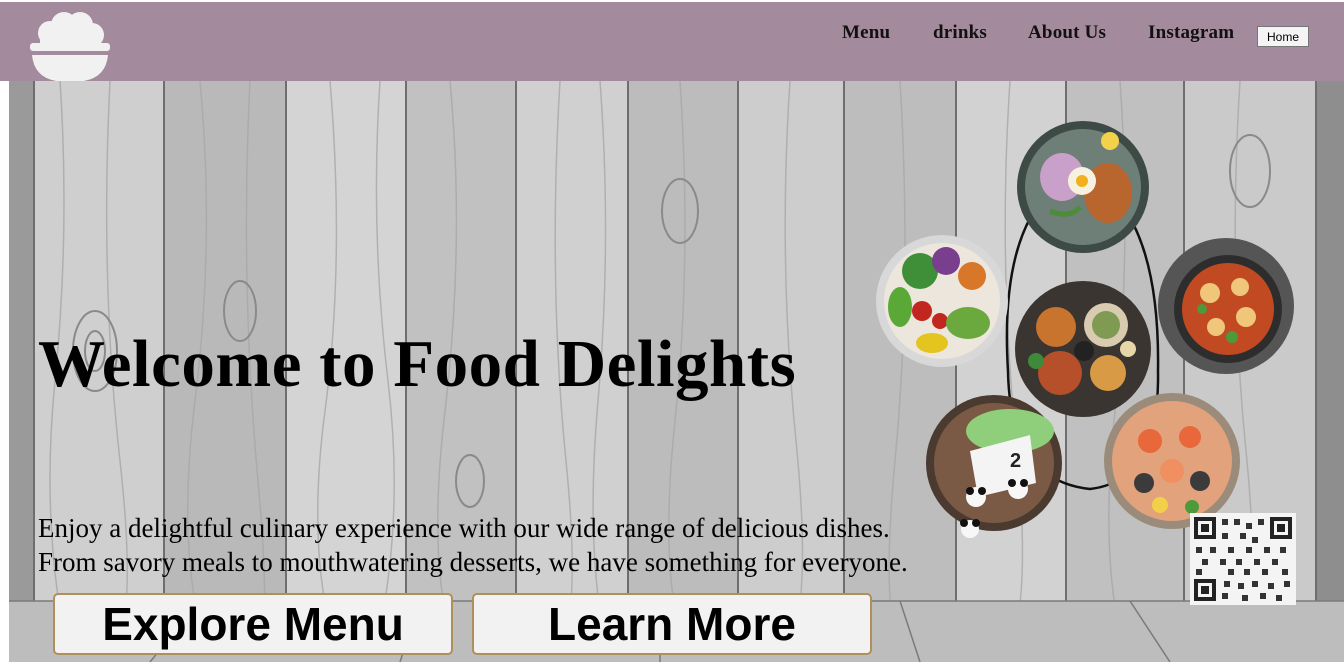  What do you see at coordinates (1015, 461) in the screenshot?
I see `svg-text: 2` at bounding box center [1015, 461].